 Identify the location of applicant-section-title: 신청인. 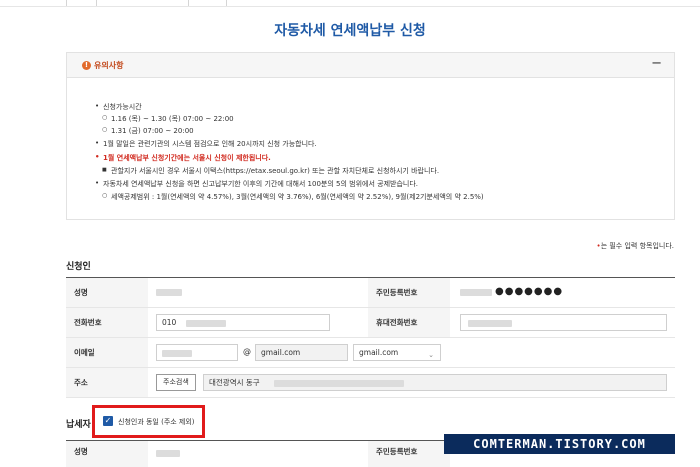
(78, 267).